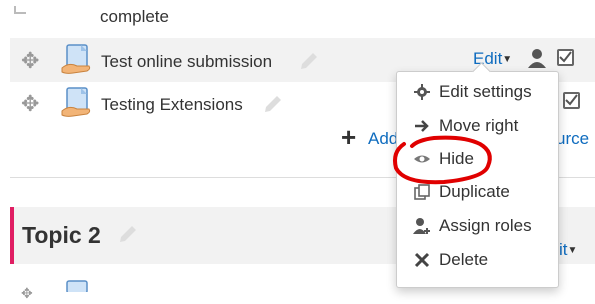 This screenshot has width=595, height=304. I want to click on x-icon, so click(422, 260).